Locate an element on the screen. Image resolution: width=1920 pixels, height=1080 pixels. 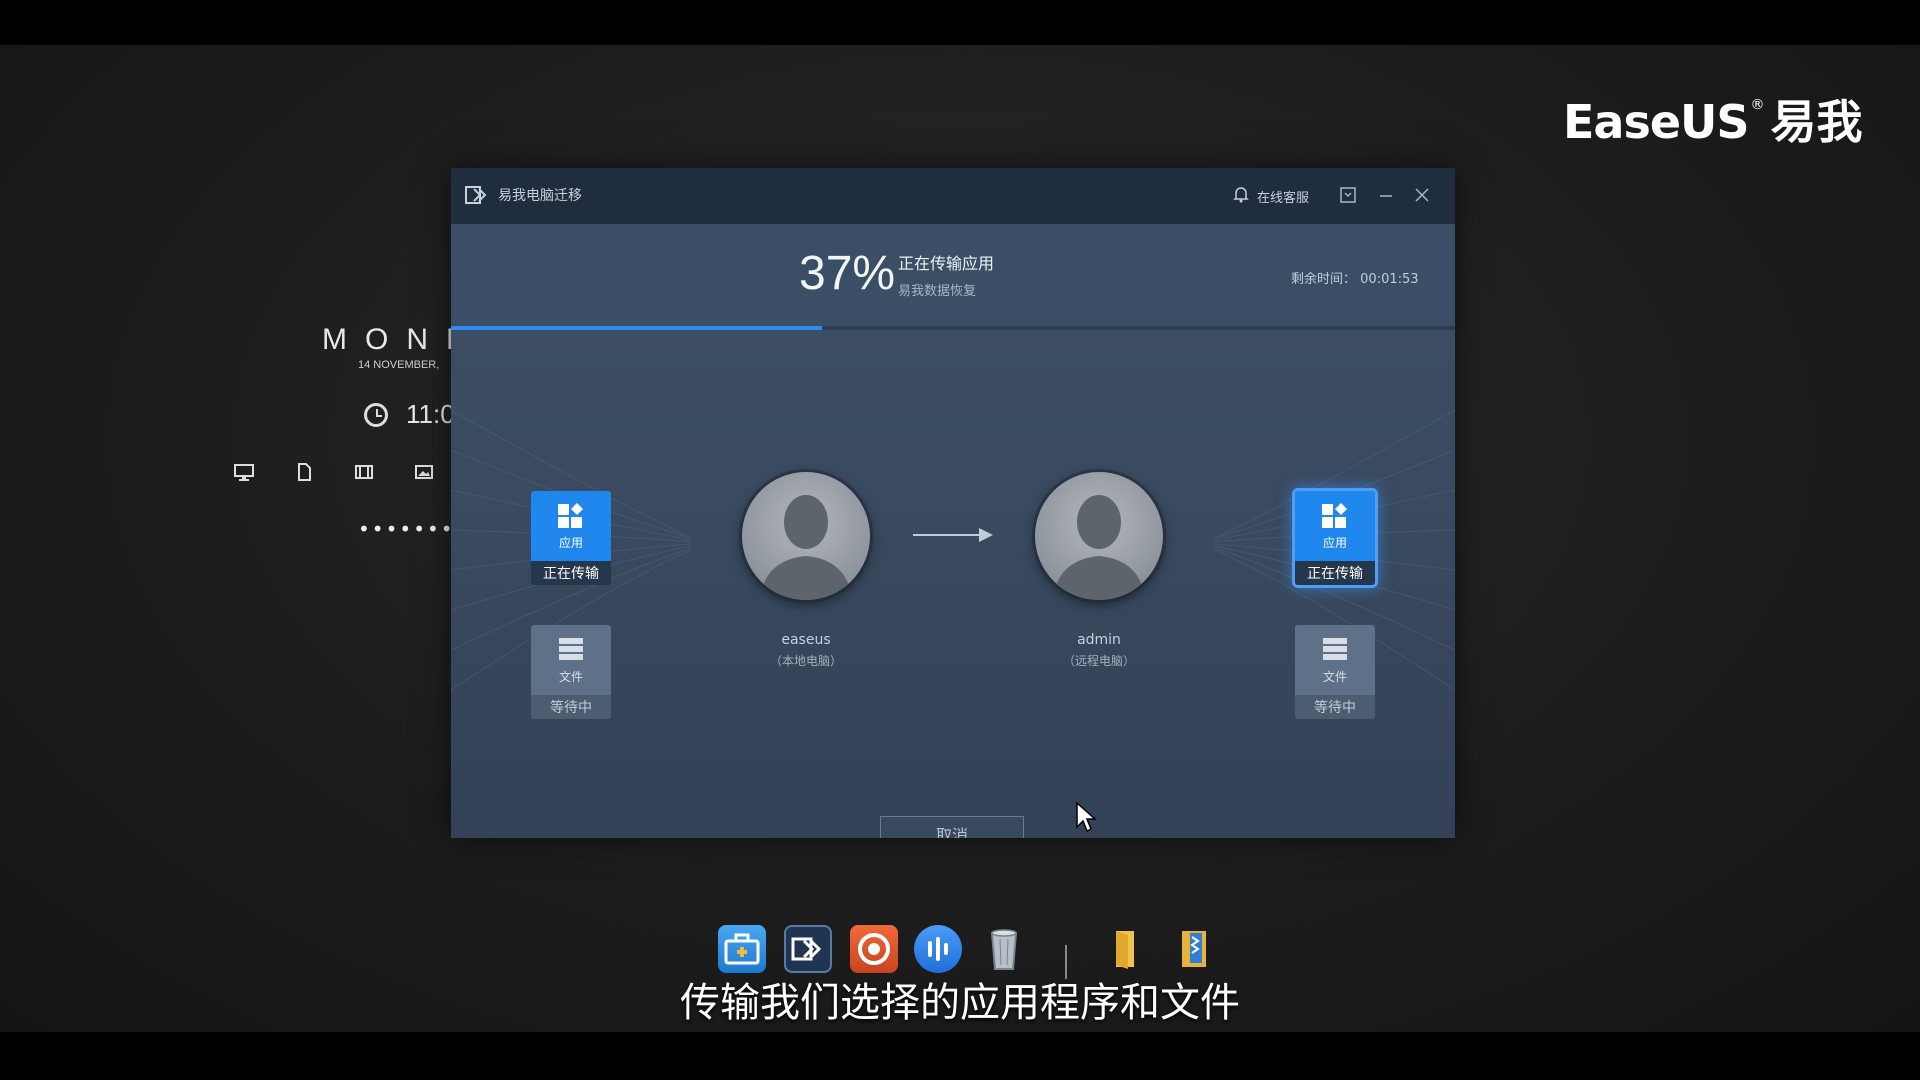
source-user-name: easeus is located at coordinates (806, 640).